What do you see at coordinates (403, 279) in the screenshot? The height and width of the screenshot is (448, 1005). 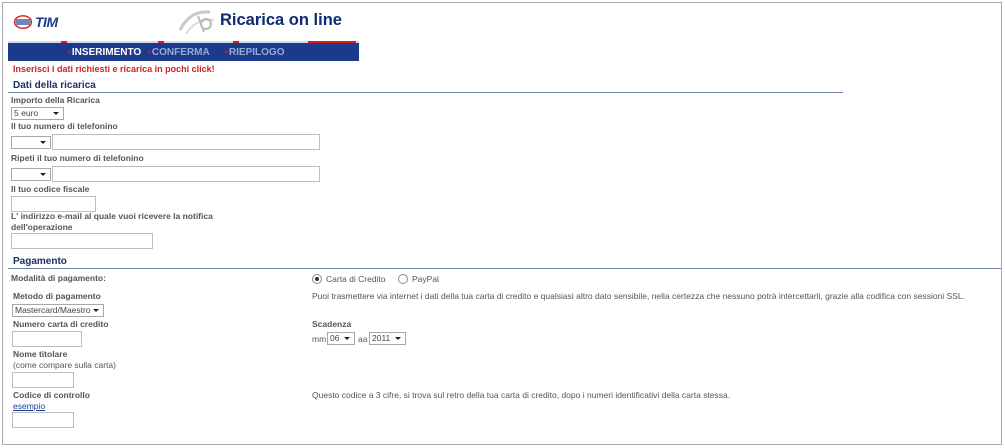 I see `radio-paypal` at bounding box center [403, 279].